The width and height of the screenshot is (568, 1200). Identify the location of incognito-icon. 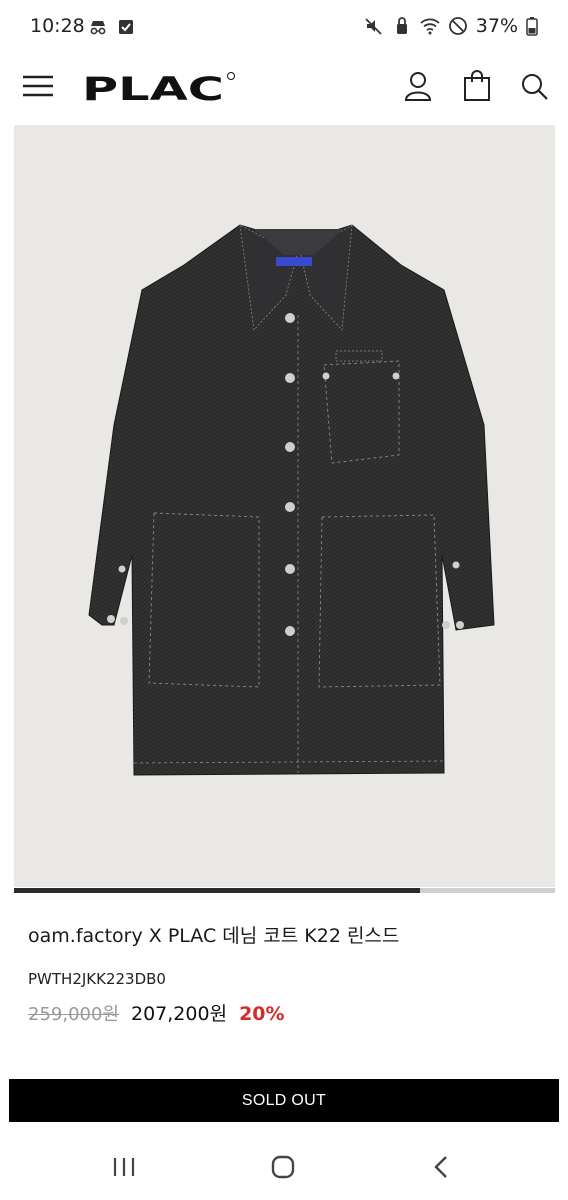
(98, 27).